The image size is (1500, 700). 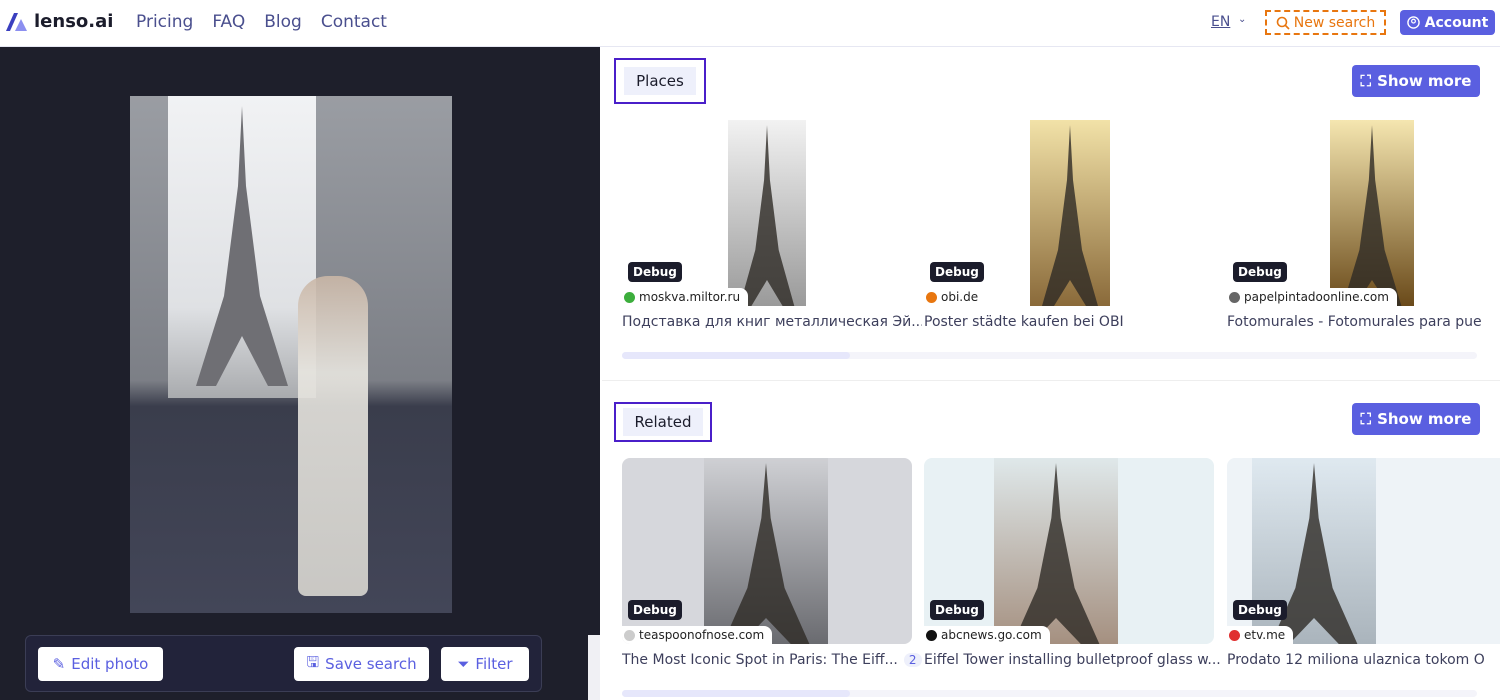 What do you see at coordinates (1024, 322) in the screenshot?
I see `result-title-text: Poster städte kaufen bei OBI` at bounding box center [1024, 322].